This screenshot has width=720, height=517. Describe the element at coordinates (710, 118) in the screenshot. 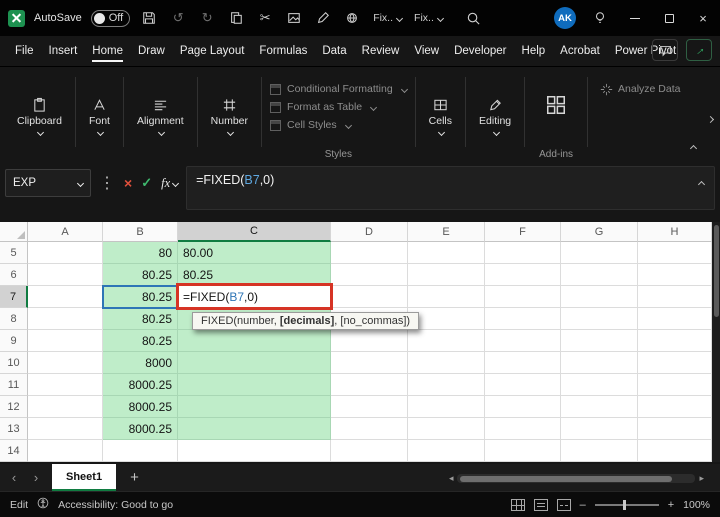

I see `ribbon-more-button` at that location.